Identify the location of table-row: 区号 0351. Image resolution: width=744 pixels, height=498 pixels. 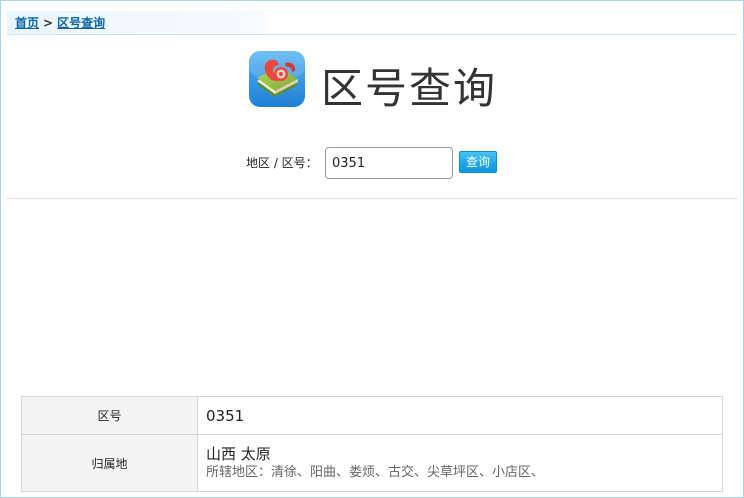
(372, 415).